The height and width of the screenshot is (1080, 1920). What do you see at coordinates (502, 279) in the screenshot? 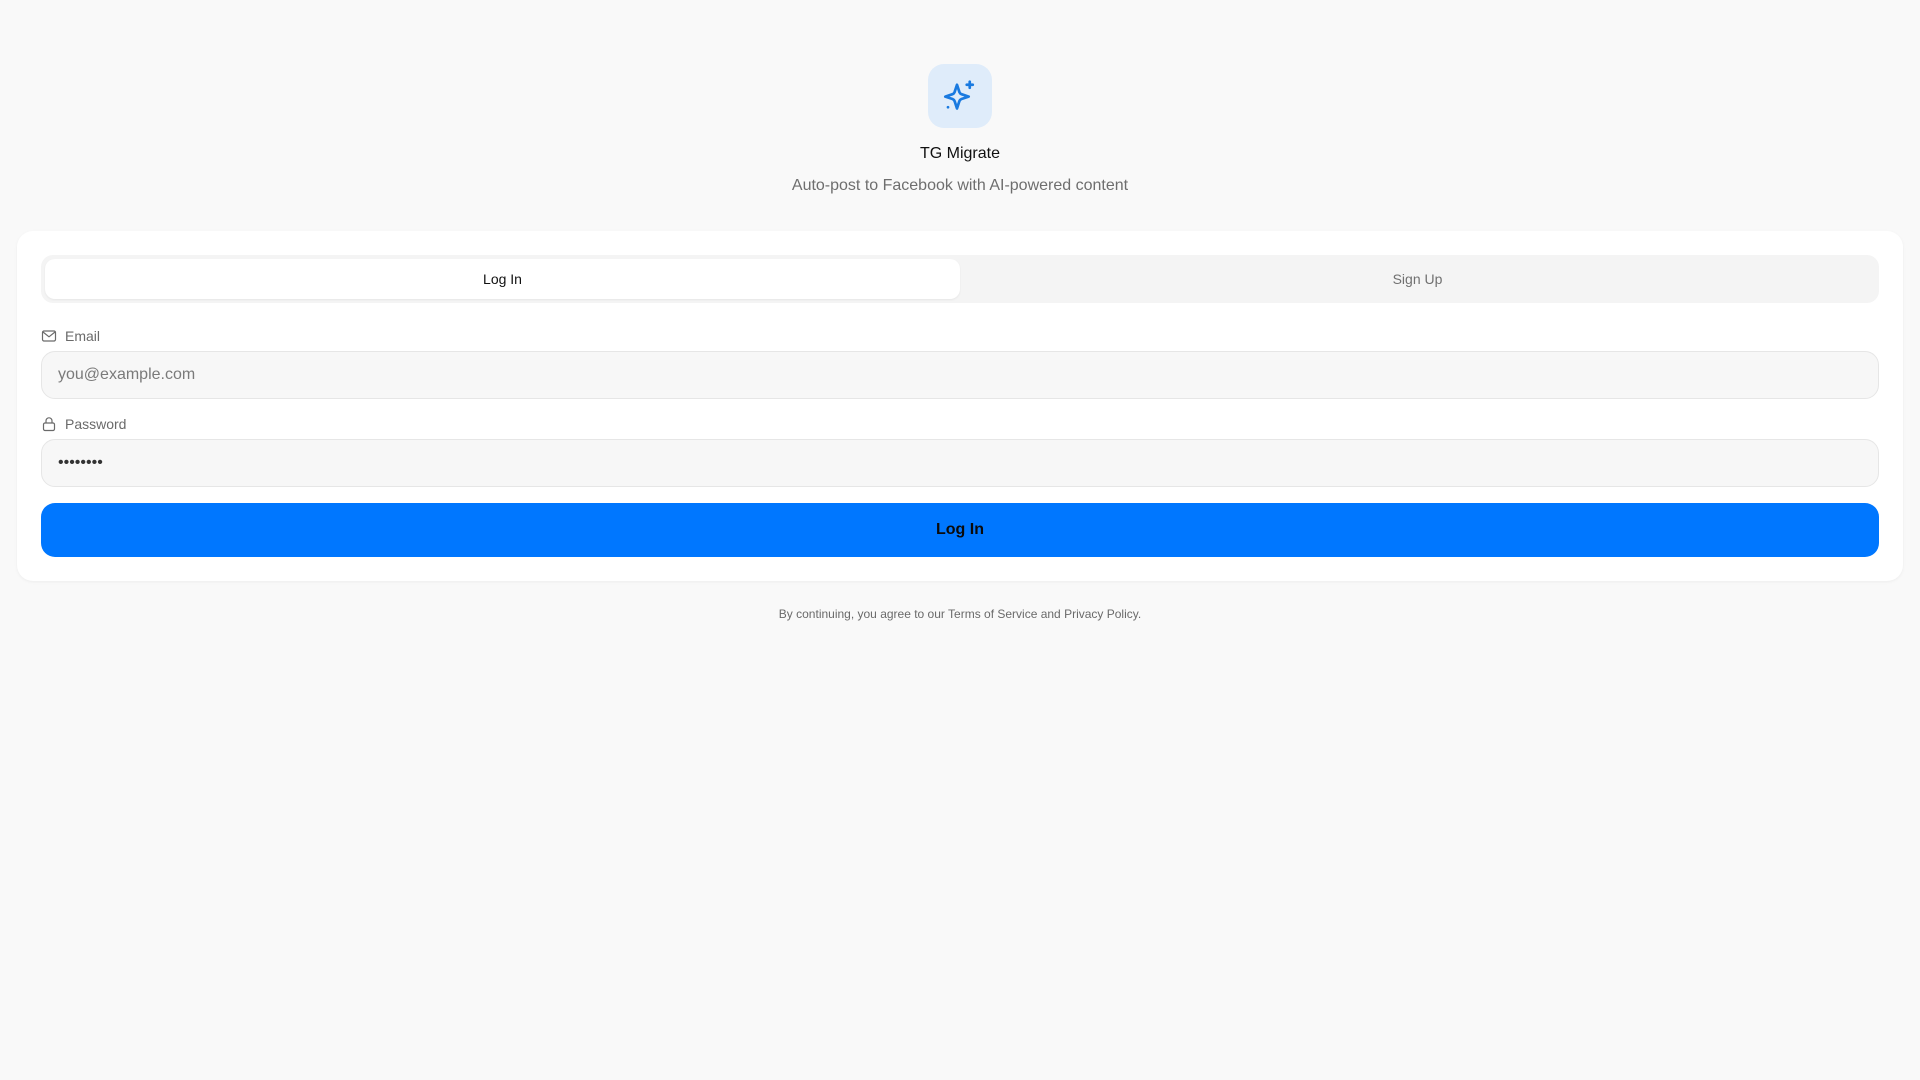
I see `tab-log-in: Log In` at bounding box center [502, 279].